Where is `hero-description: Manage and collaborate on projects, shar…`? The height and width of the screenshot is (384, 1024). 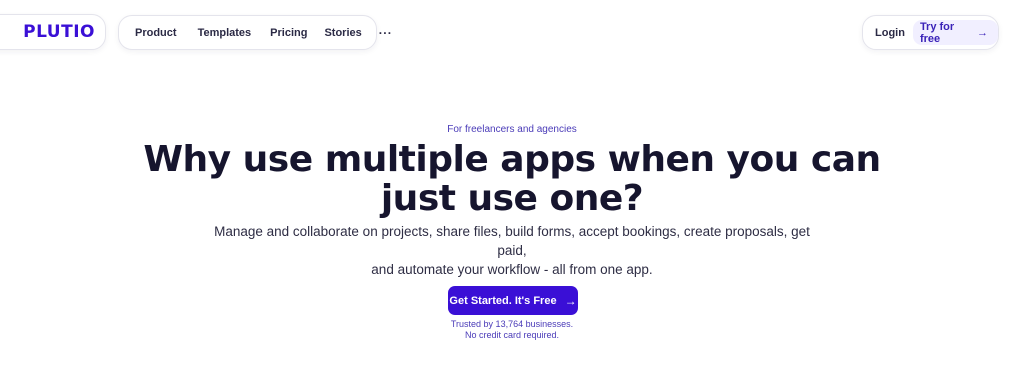
hero-description: Manage and collaborate on projects, shar… is located at coordinates (512, 250).